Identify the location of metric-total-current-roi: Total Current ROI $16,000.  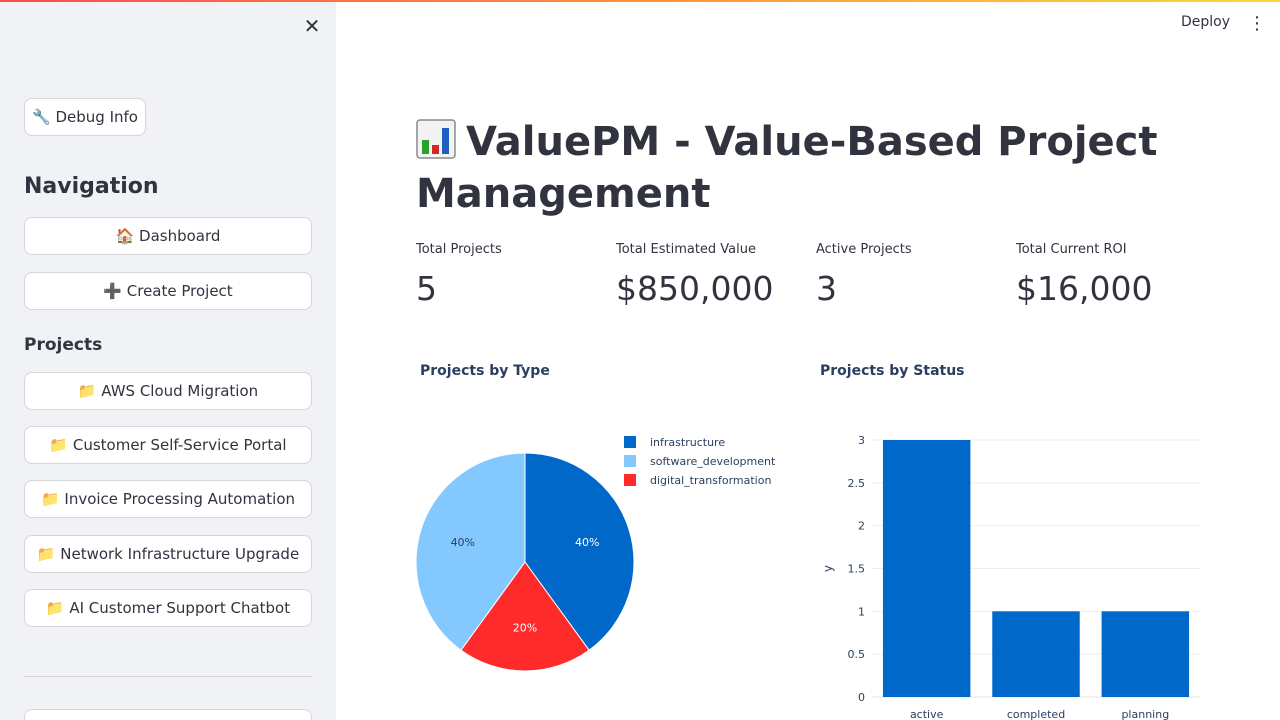
(1116, 275).